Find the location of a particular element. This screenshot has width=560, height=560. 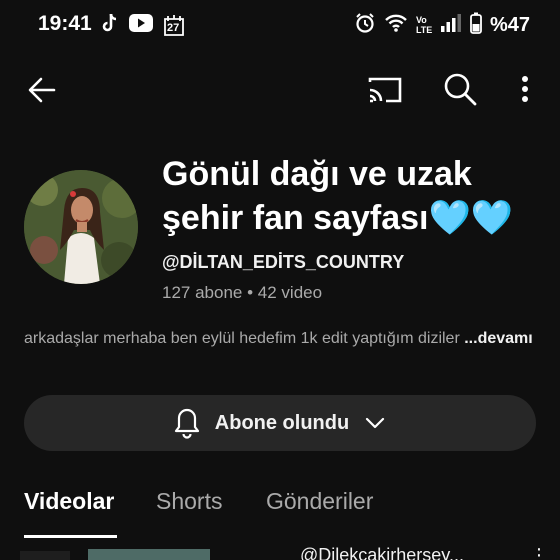

search-icon is located at coordinates (460, 89).